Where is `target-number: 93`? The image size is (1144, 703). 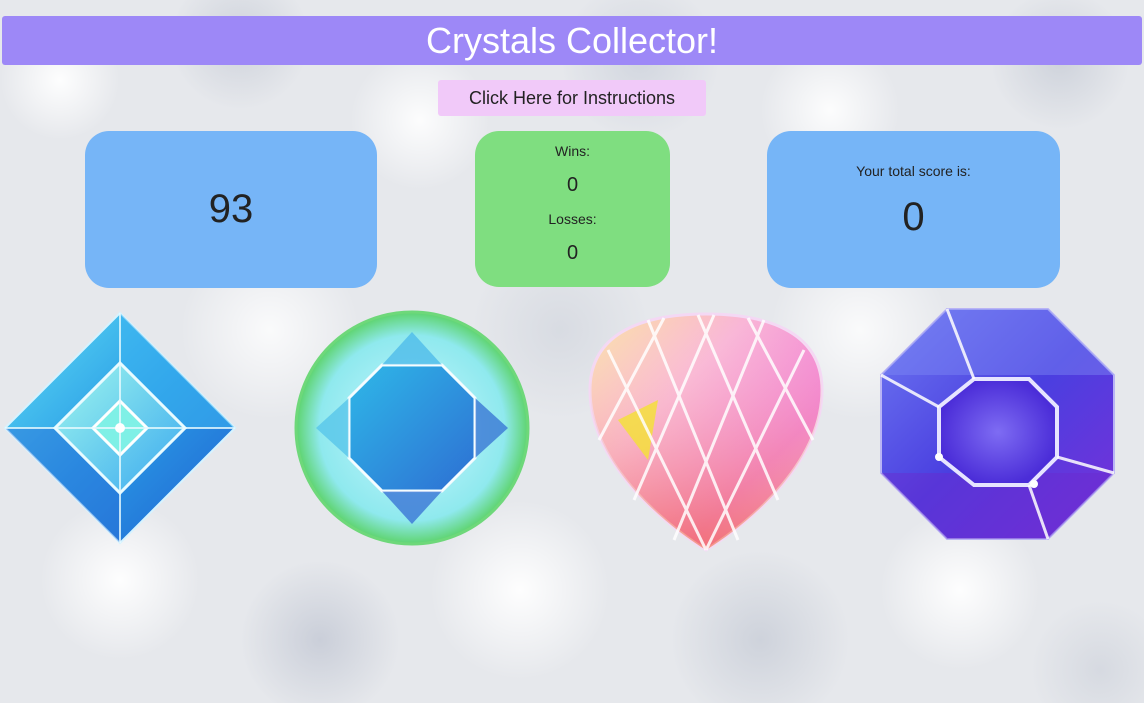
target-number: 93 is located at coordinates (231, 209).